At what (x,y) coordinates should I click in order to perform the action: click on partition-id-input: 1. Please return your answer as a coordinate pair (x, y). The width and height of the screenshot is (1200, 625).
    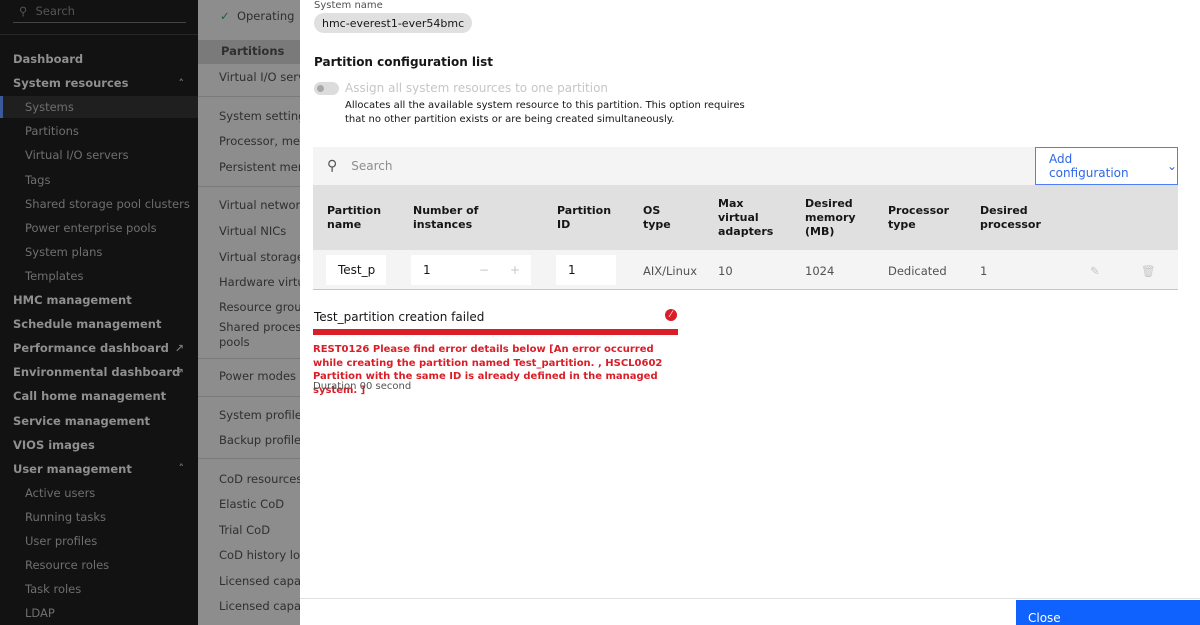
    Looking at the image, I should click on (586, 270).